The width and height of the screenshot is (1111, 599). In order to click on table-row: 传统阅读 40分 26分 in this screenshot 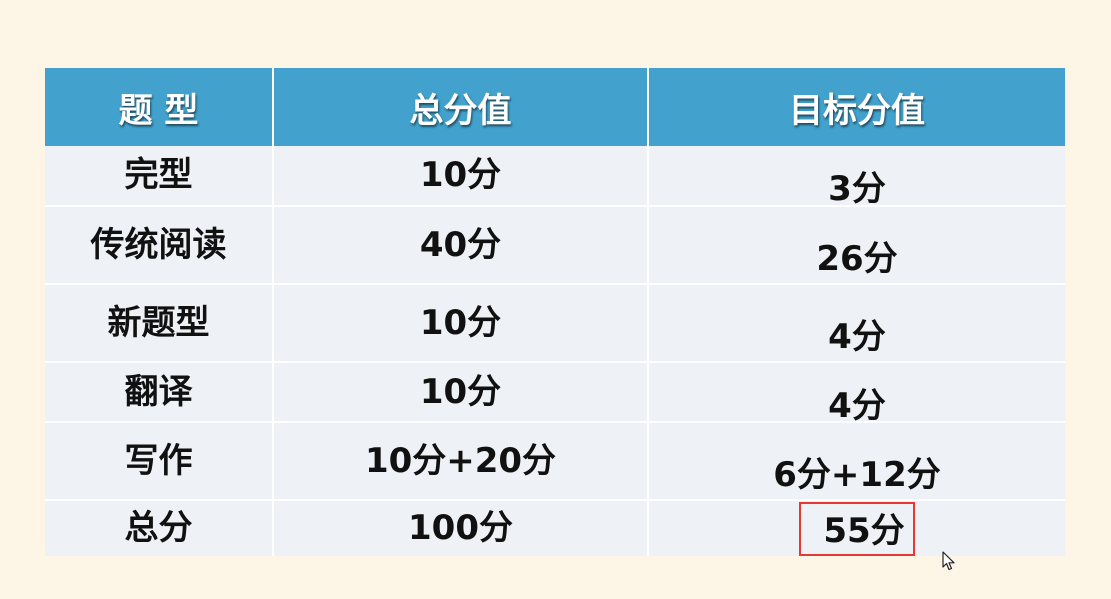, I will do `click(555, 245)`.